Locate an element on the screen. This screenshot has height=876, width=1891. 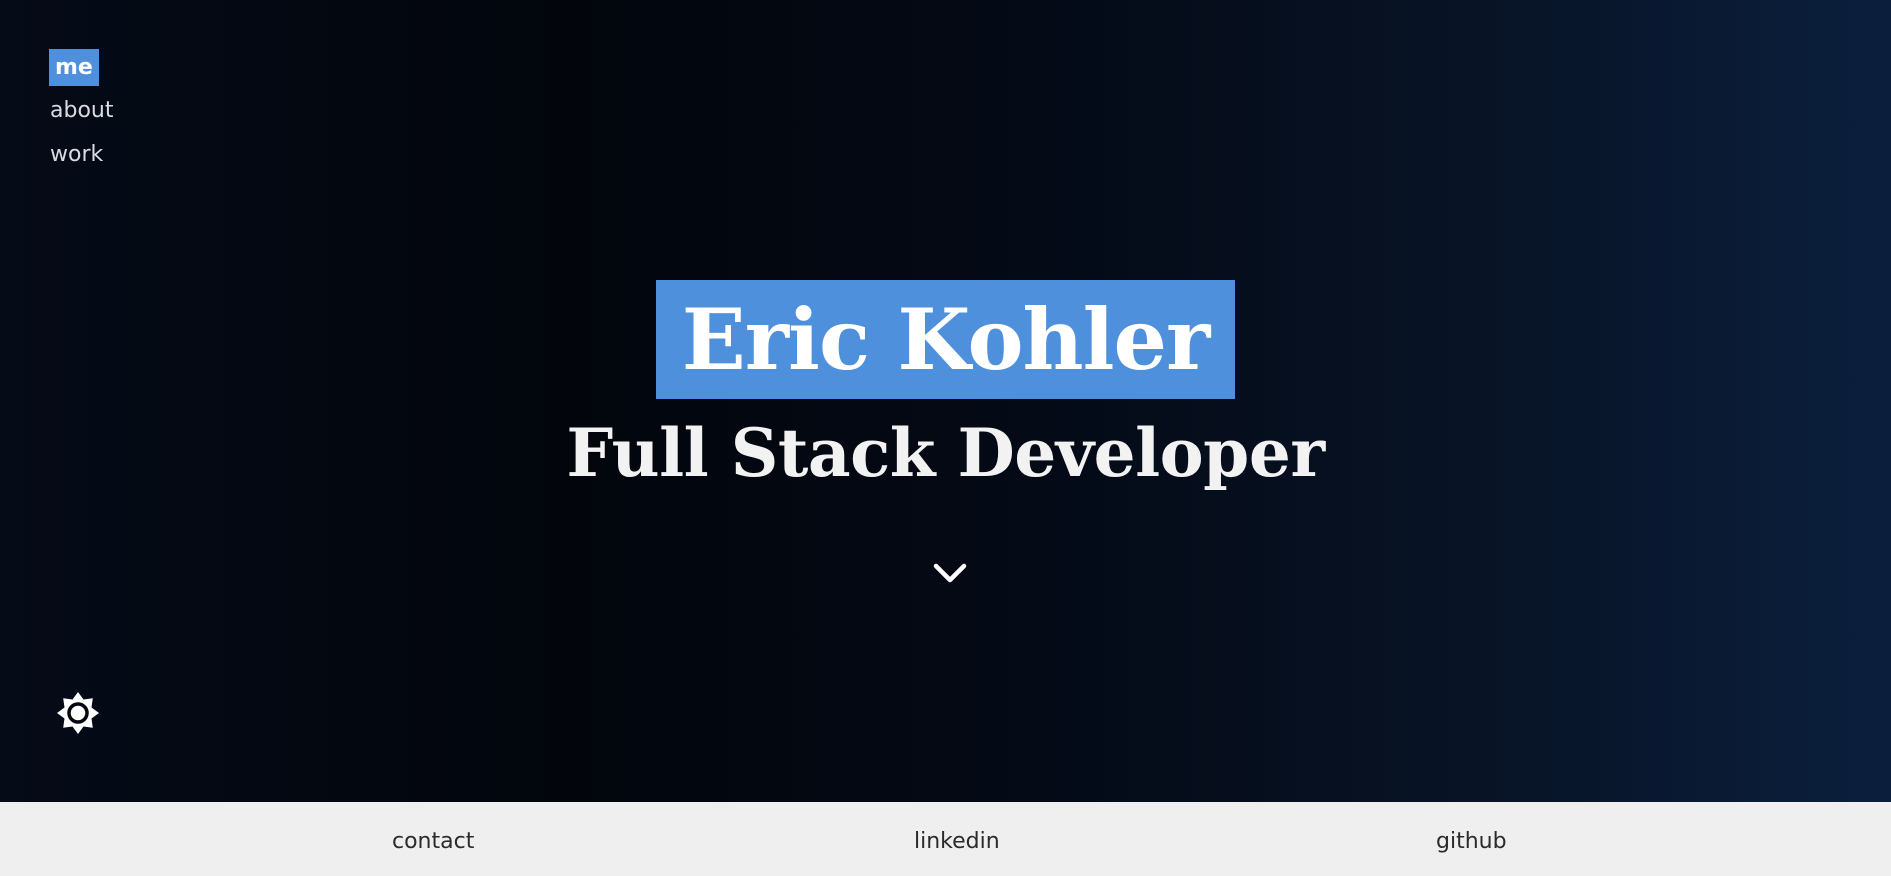
theme-toggle-button is located at coordinates (78, 713).